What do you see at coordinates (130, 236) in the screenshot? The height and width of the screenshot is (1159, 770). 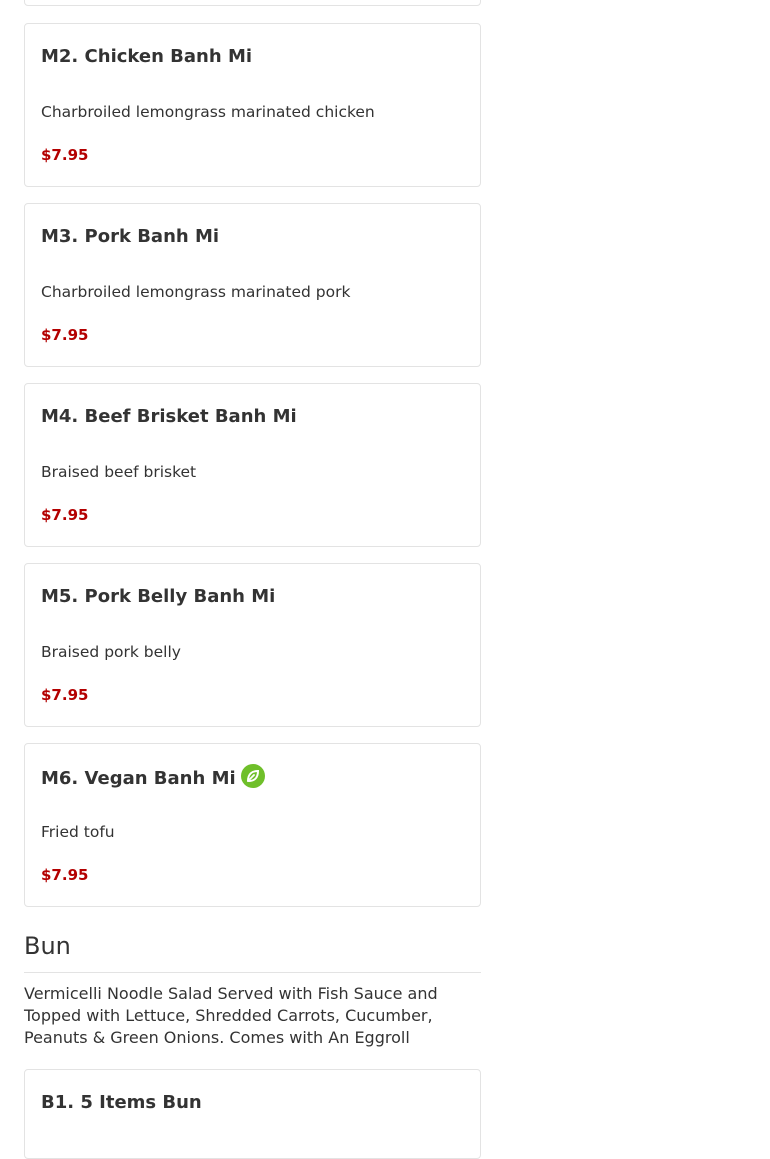 I see `menu-item-name: M3. Pork Banh Mi` at bounding box center [130, 236].